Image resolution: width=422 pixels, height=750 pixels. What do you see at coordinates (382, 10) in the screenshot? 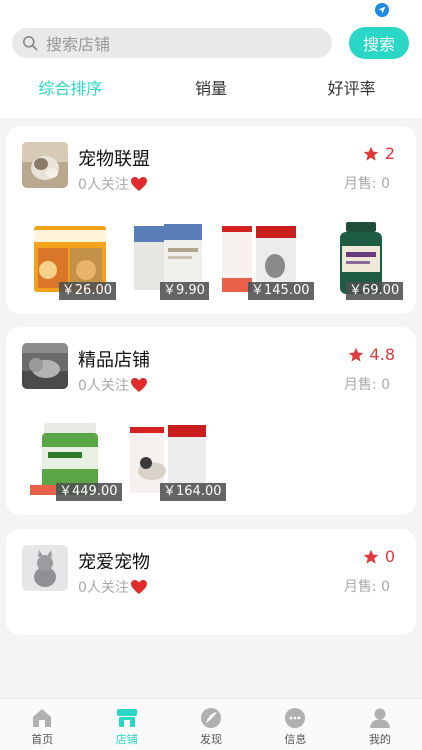
I see `location-icon` at bounding box center [382, 10].